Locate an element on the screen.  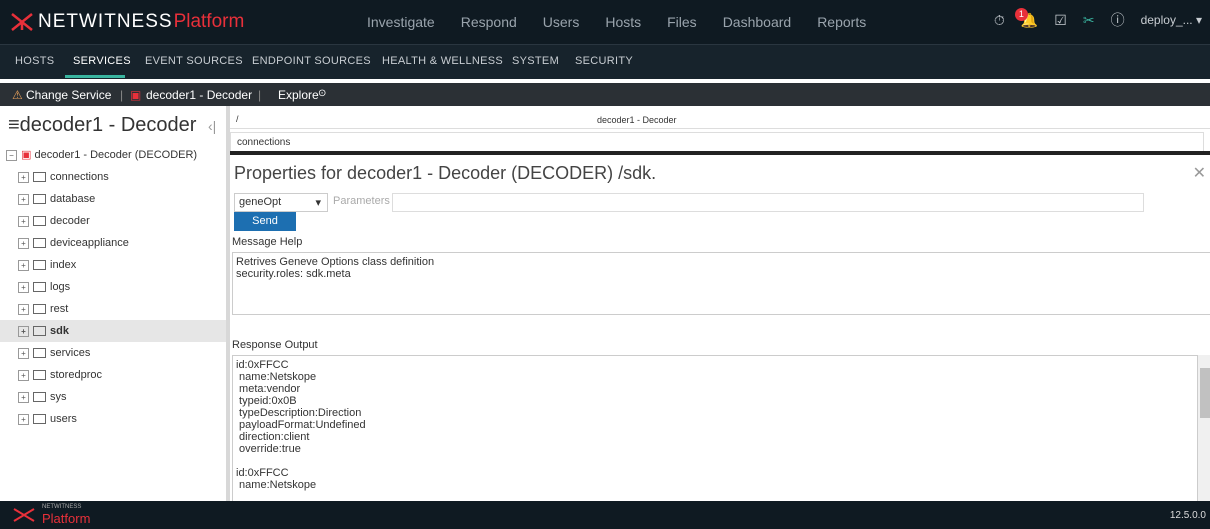
tree-item-label: database is located at coordinates (73, 199).